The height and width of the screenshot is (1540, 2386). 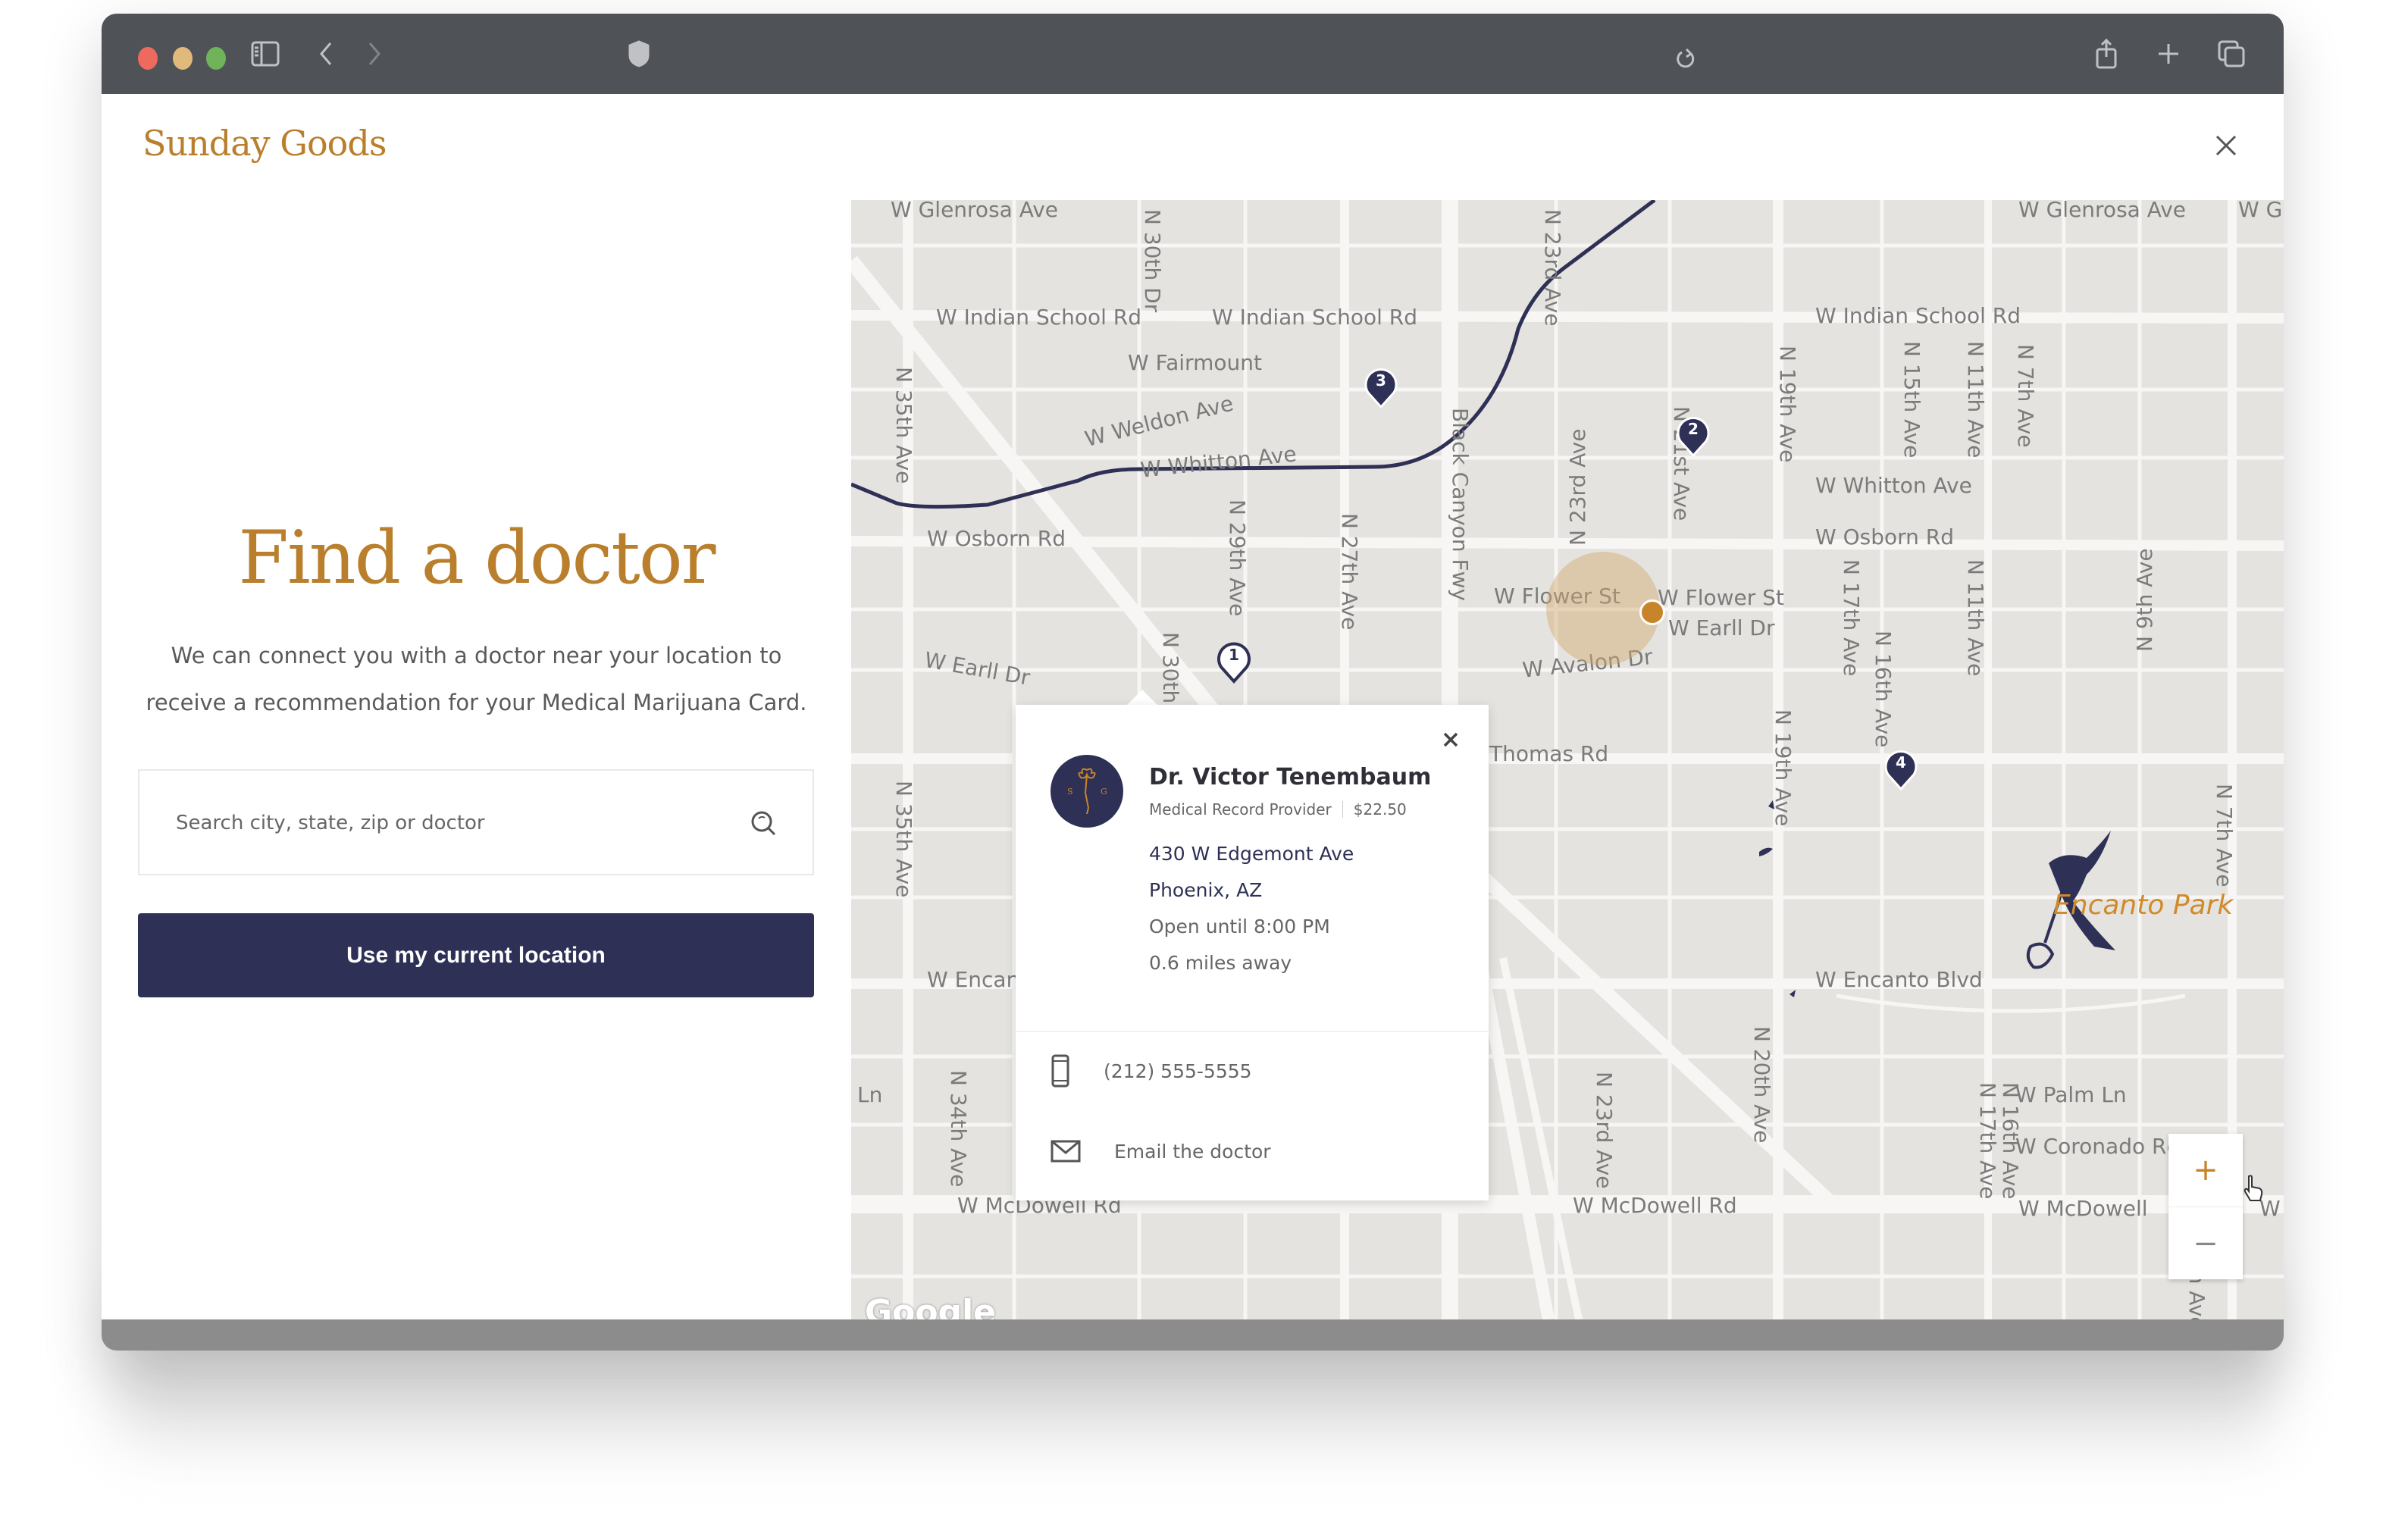 I want to click on map-zoom-control: + −, so click(x=2205, y=1206).